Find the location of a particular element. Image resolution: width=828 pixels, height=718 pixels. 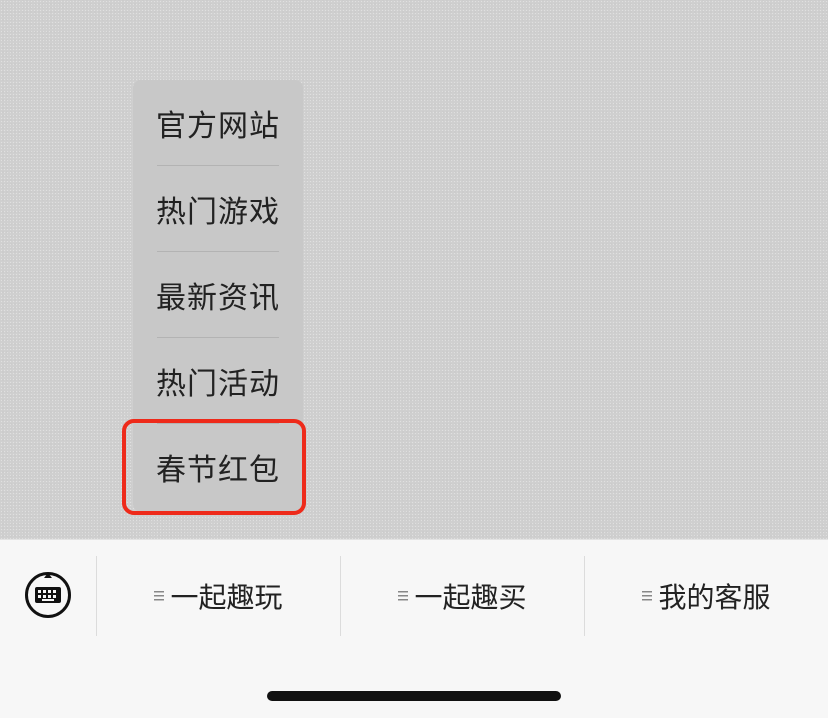

bottom-menu-label: 一起趣玩 is located at coordinates (226, 597).